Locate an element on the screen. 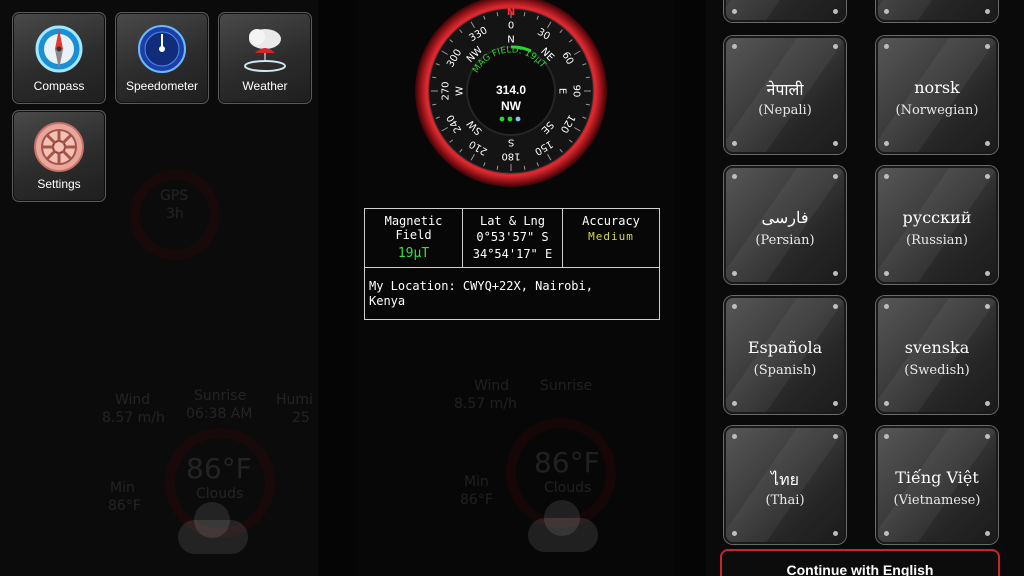  ghost-condition-2: Clouds is located at coordinates (568, 488).